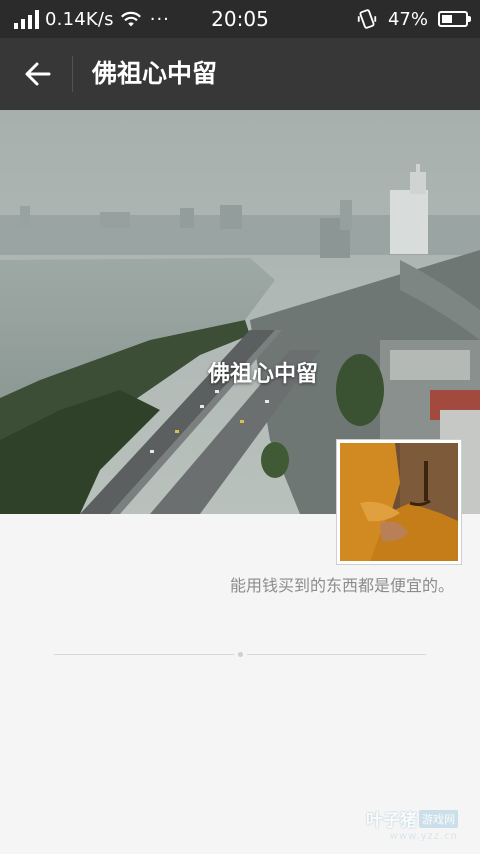 This screenshot has width=480, height=854. What do you see at coordinates (438, 818) in the screenshot?
I see `watermark-tag: 游戏网` at bounding box center [438, 818].